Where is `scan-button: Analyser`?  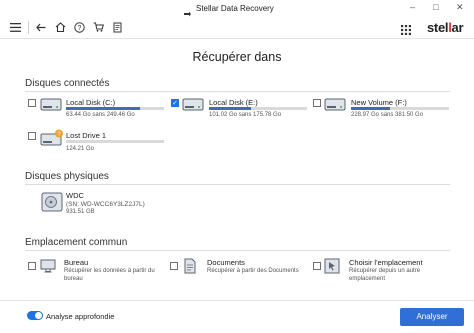
scan-button: Analyser is located at coordinates (432, 317).